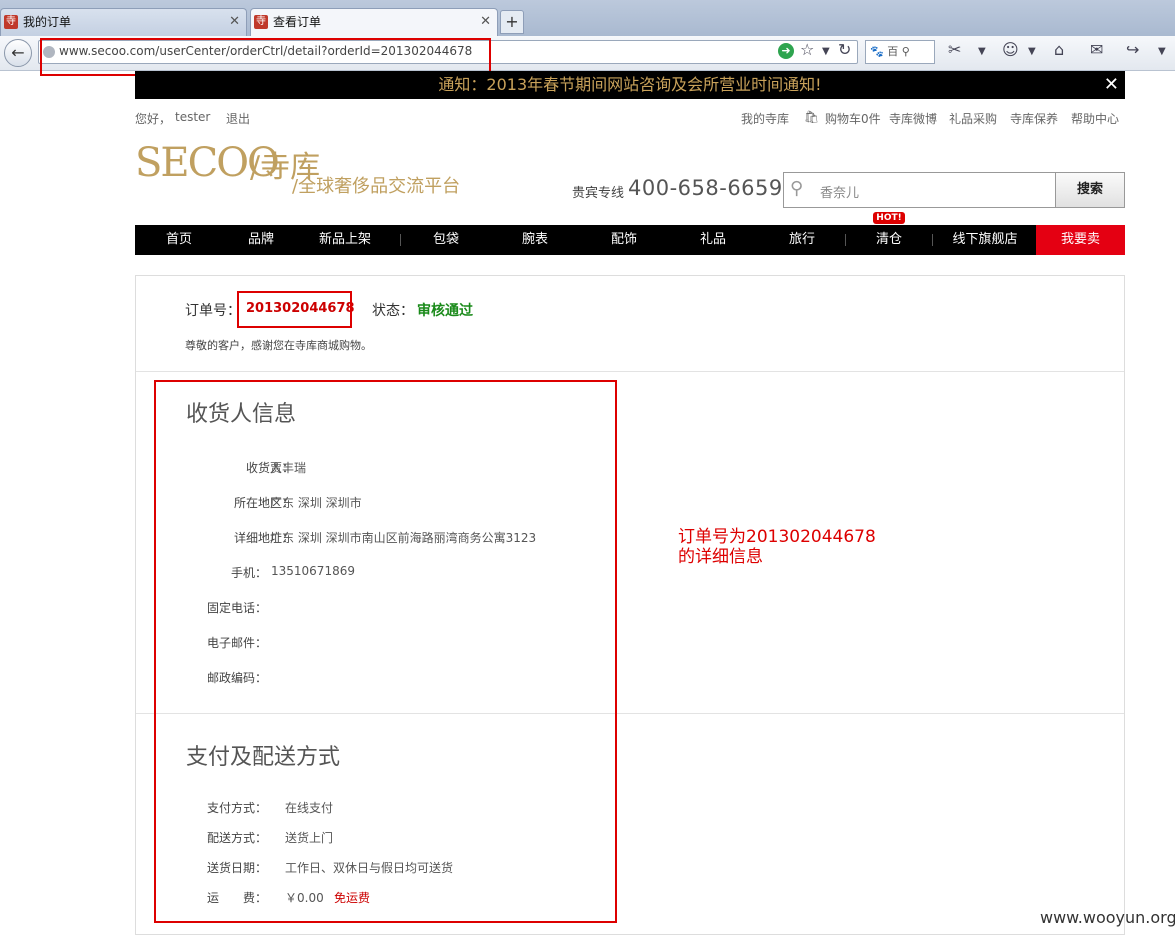  Describe the element at coordinates (446, 240) in the screenshot. I see `nav-bags: 包袋` at that location.